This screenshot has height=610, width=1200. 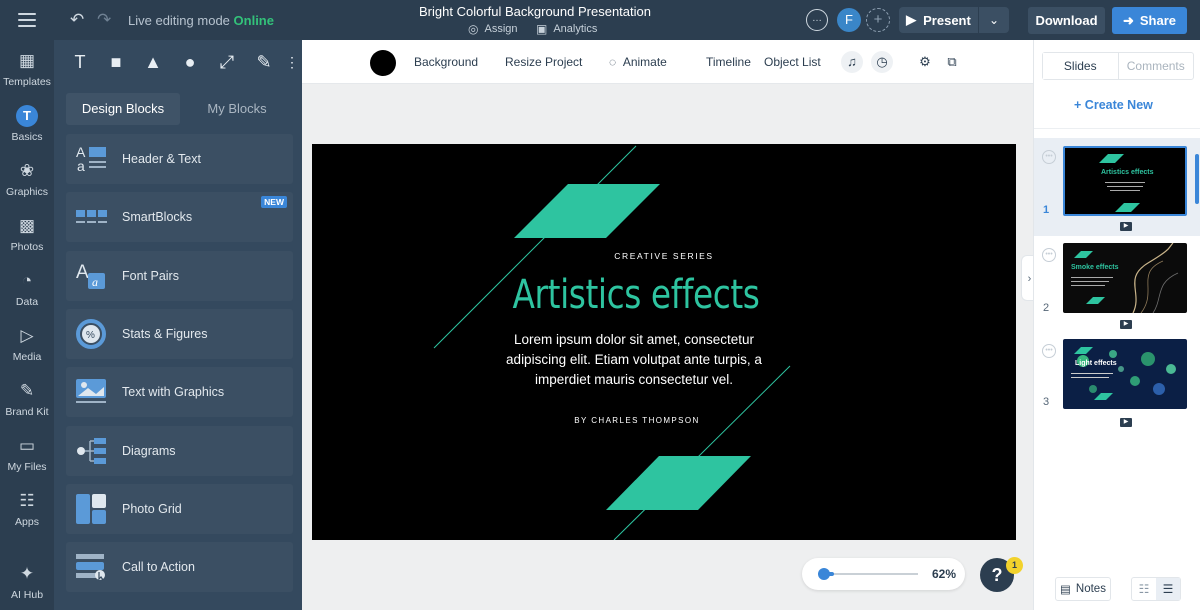 What do you see at coordinates (944, 574) in the screenshot?
I see `zoom-level: 62%` at bounding box center [944, 574].